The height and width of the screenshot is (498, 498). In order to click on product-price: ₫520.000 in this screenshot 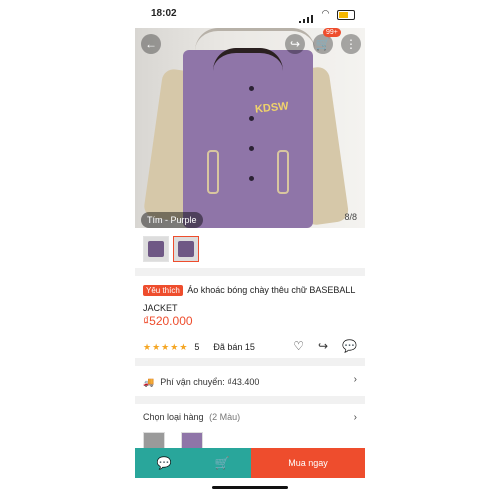, I will do `click(168, 321)`.